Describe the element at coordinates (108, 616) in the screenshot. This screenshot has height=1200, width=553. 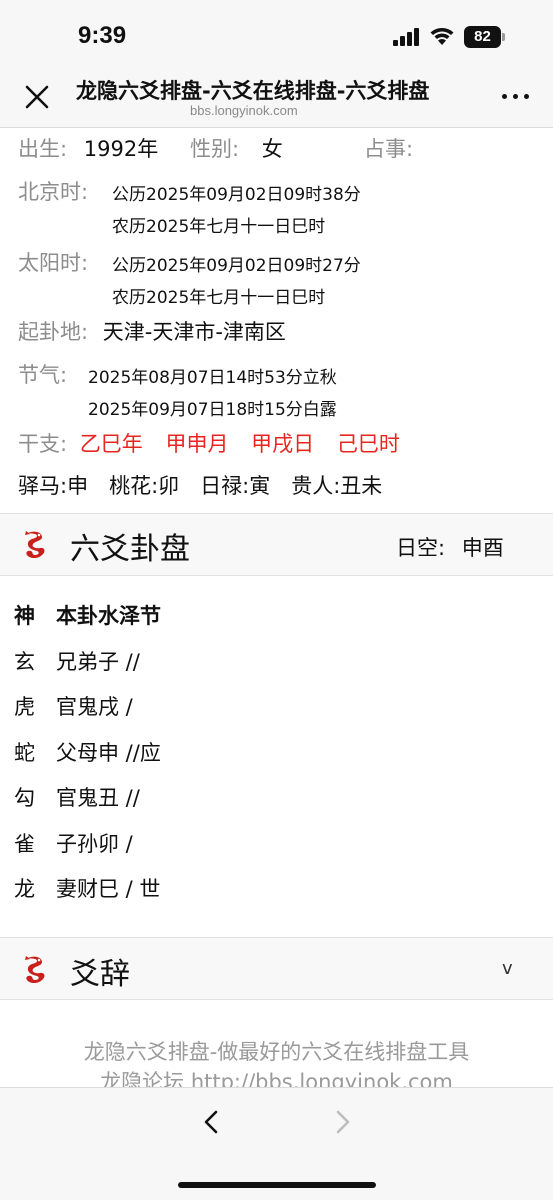
I see `gua-header-name: 本卦水泽节` at that location.